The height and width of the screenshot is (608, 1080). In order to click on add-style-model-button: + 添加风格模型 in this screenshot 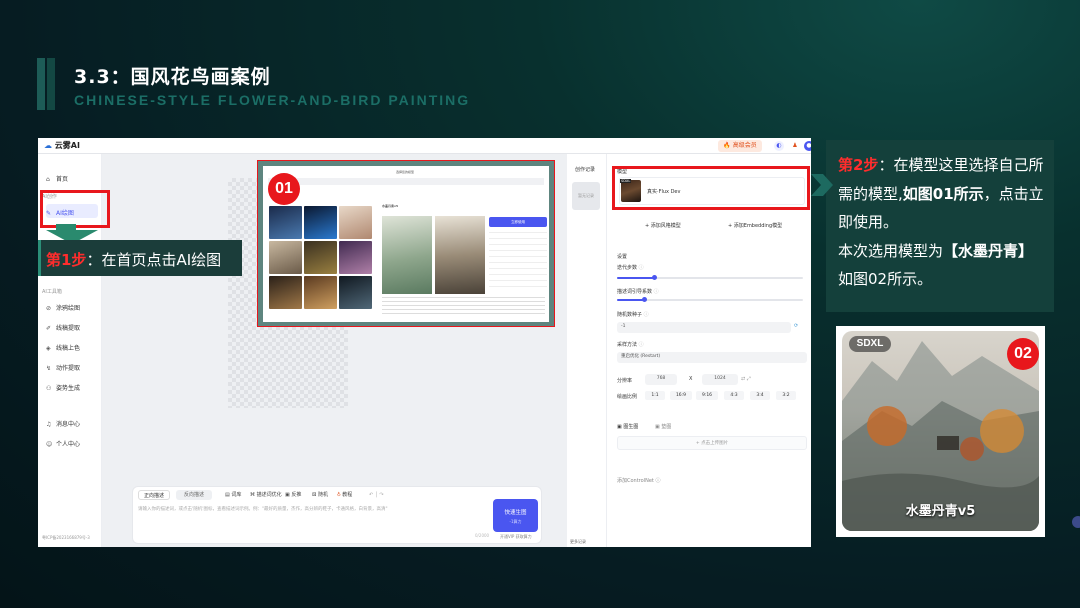, I will do `click(663, 225)`.